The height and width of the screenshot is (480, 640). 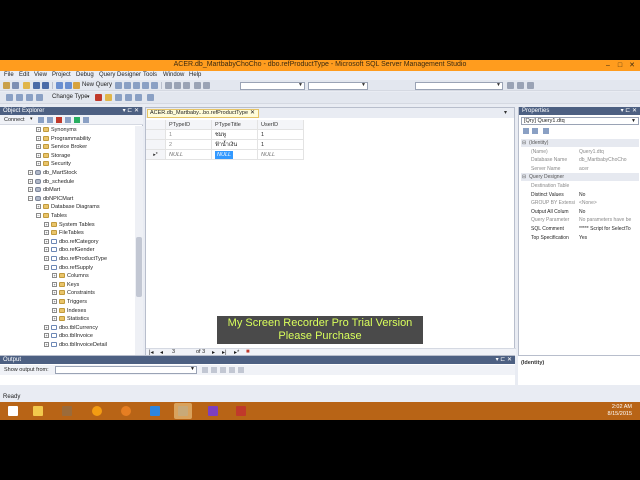 I want to click on property-category: ⊟ Query Designer, so click(x=580, y=177).